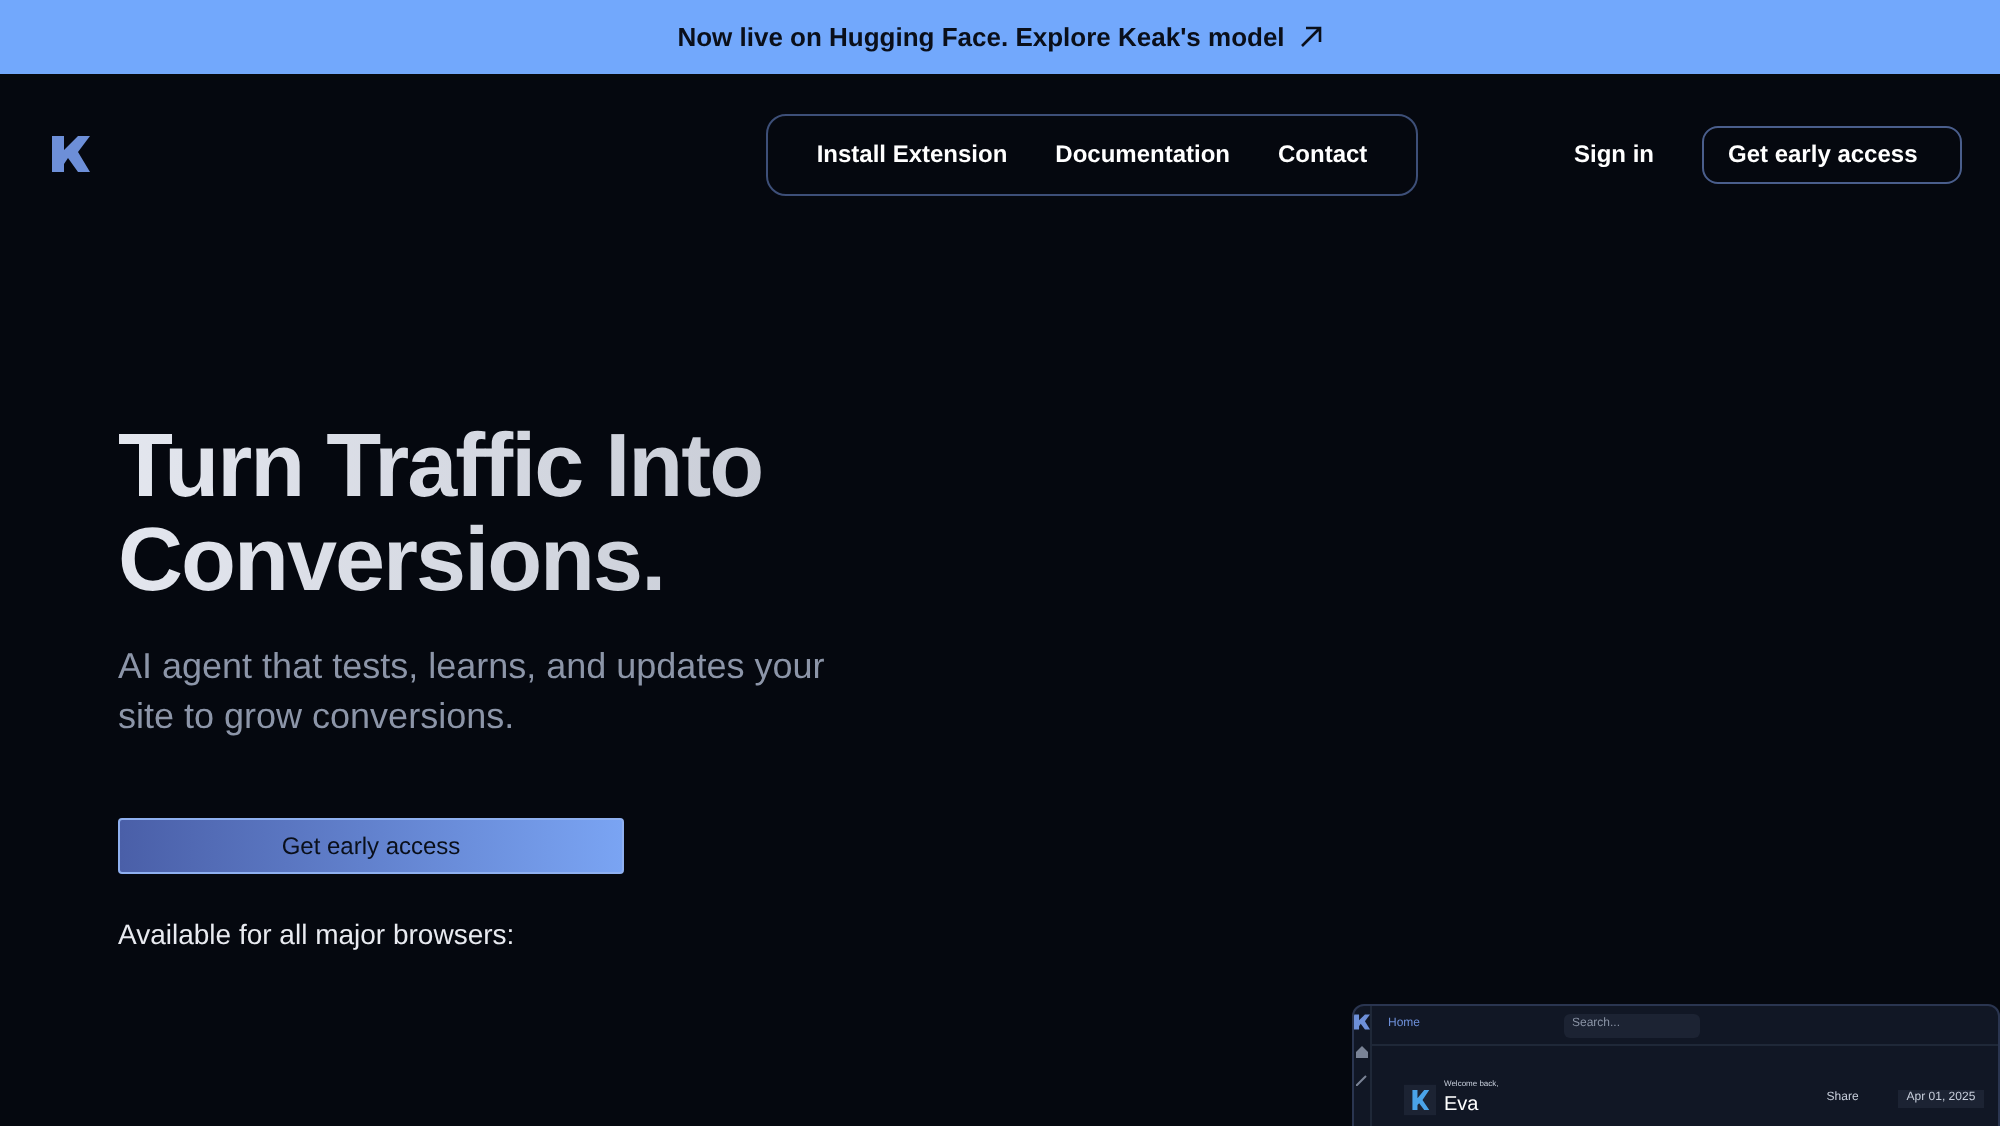  Describe the element at coordinates (1614, 154) in the screenshot. I see `sign-in-link: Sign in` at that location.